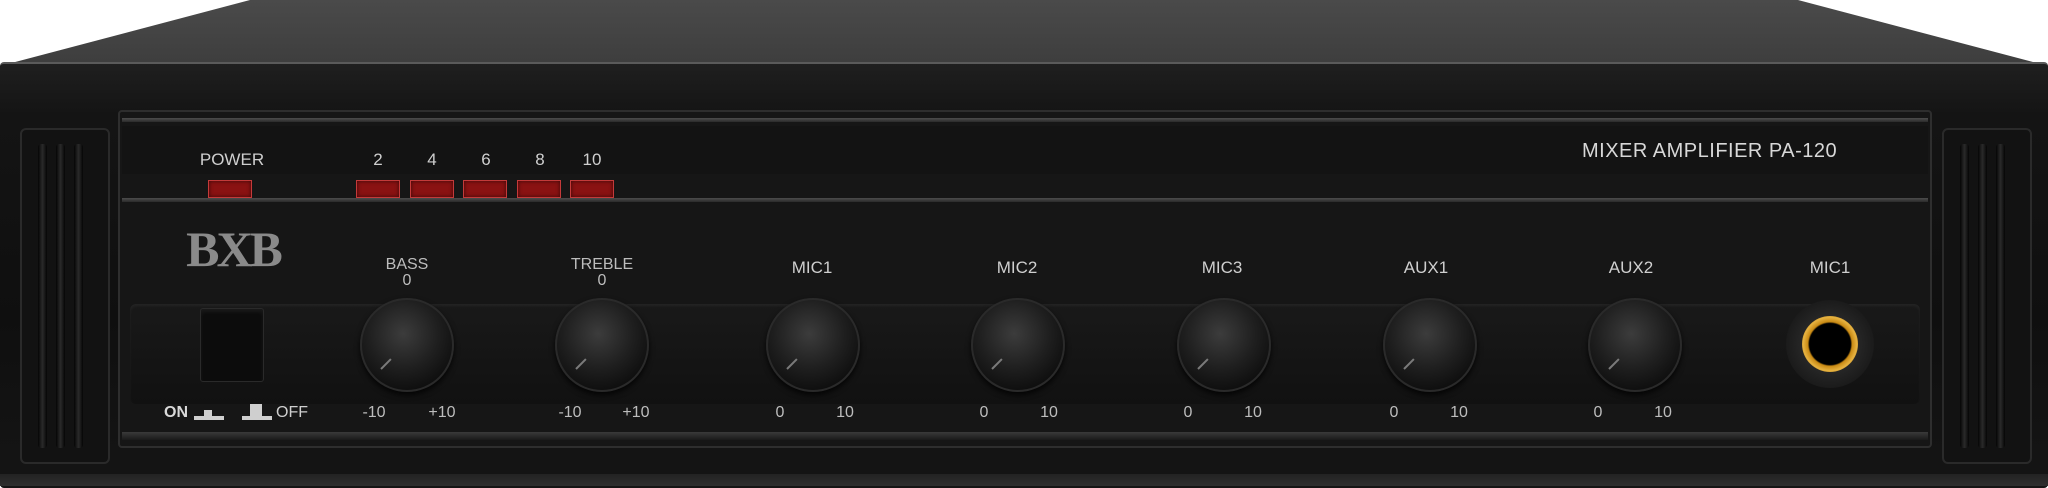 This screenshot has width=2048, height=488. I want to click on power-switch, so click(232, 345).